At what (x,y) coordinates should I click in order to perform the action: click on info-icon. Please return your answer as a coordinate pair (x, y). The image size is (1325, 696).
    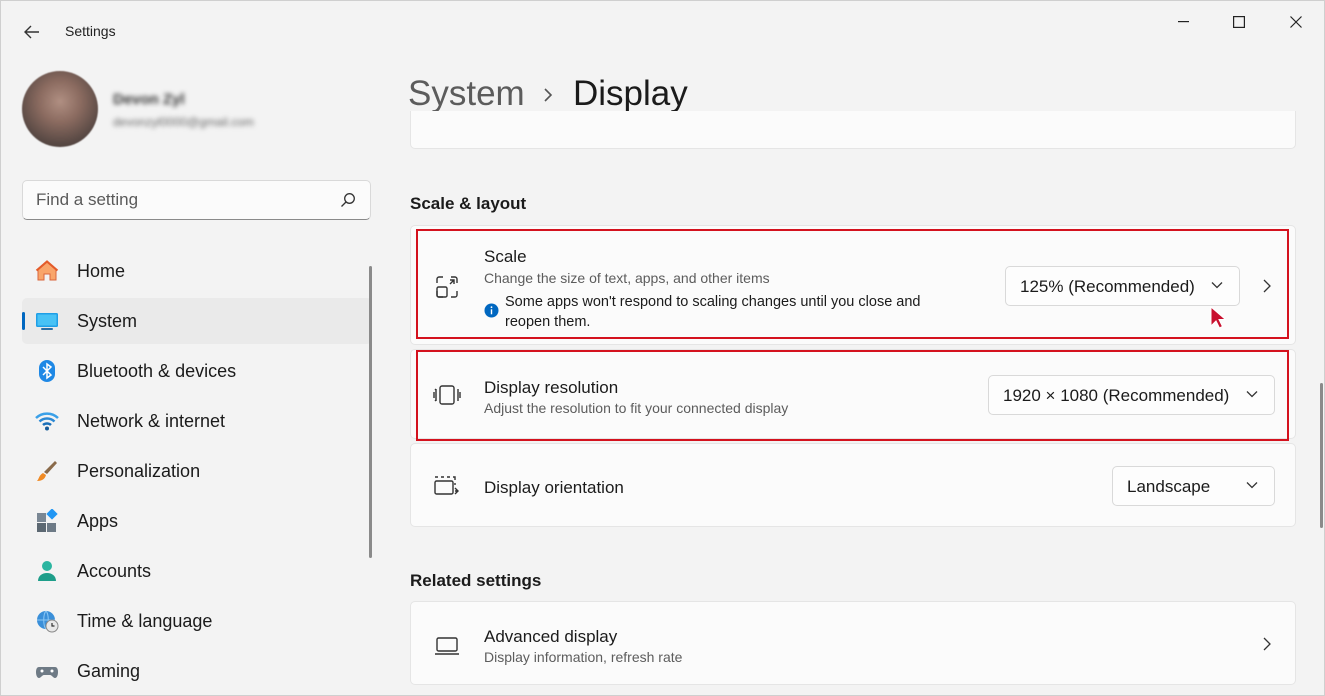
    Looking at the image, I should click on (491, 310).